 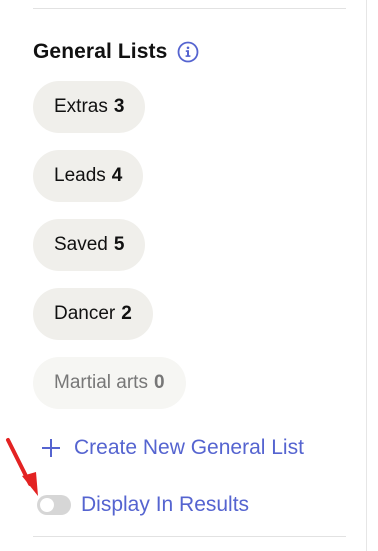 What do you see at coordinates (188, 52) in the screenshot?
I see `info-icon` at bounding box center [188, 52].